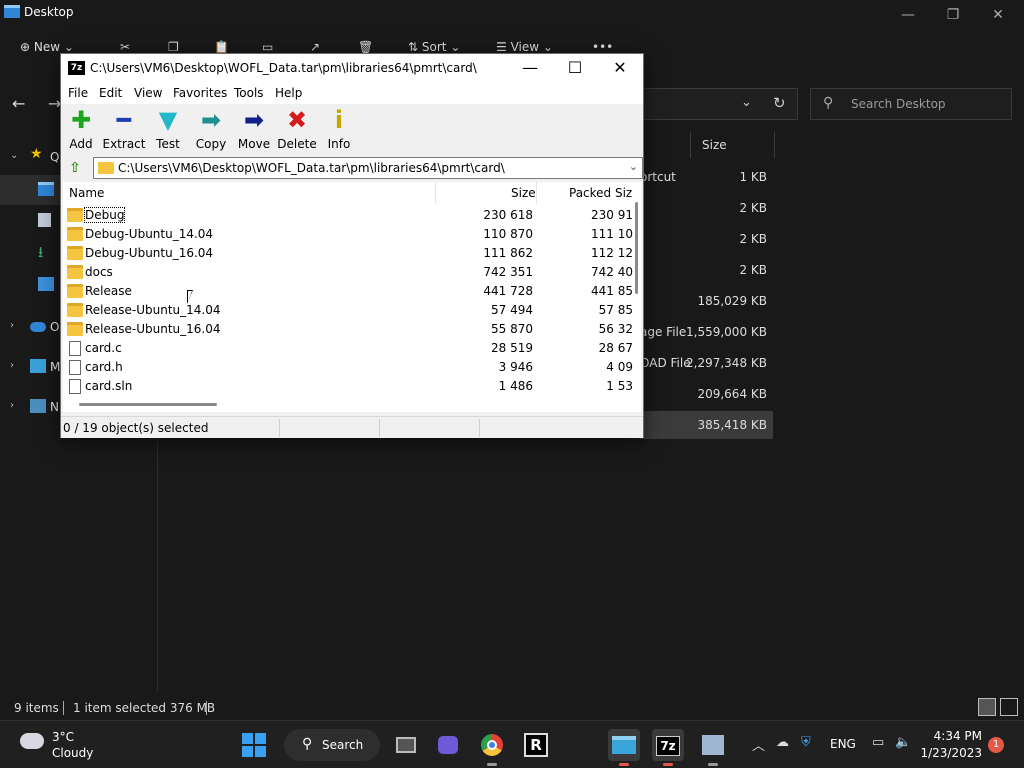 This screenshot has height=768, width=1024. What do you see at coordinates (908, 15) in the screenshot?
I see `explorer-minimize-button: —` at bounding box center [908, 15].